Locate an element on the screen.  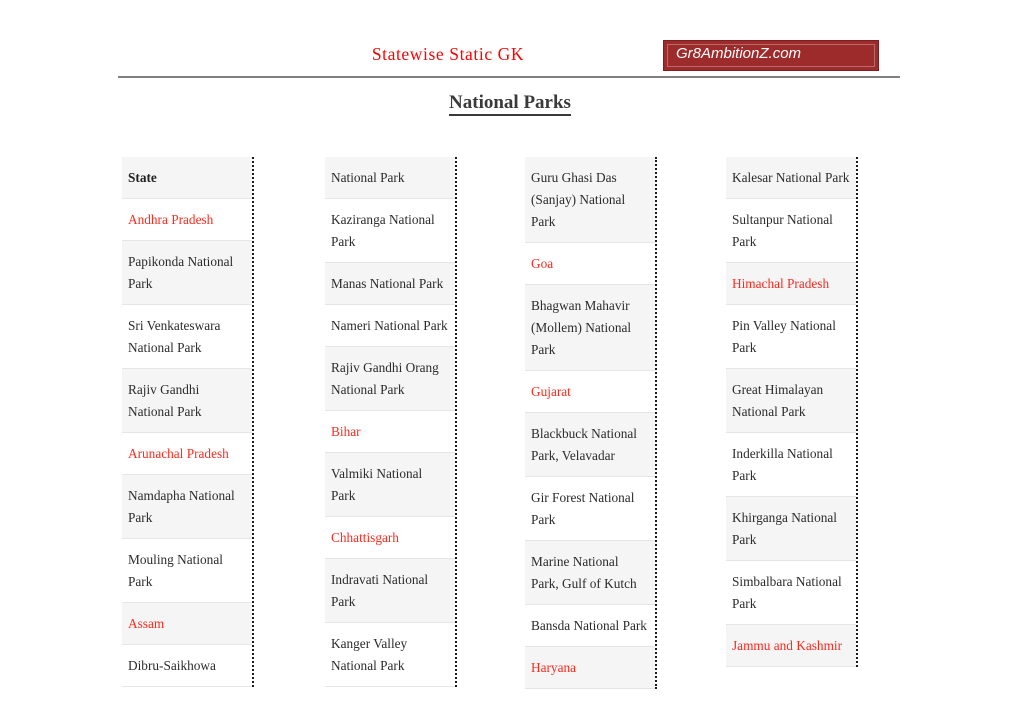
state-name-cell: Chhattisgarh is located at coordinates (390, 538).